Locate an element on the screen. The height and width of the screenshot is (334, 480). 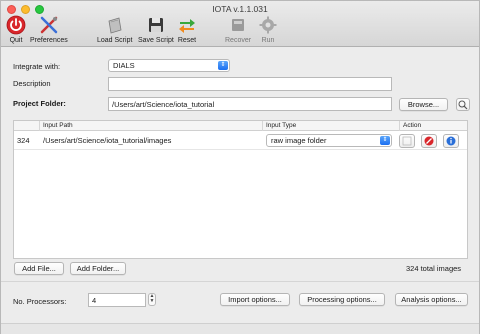
total-images-status: 324 total images is located at coordinates (434, 268).